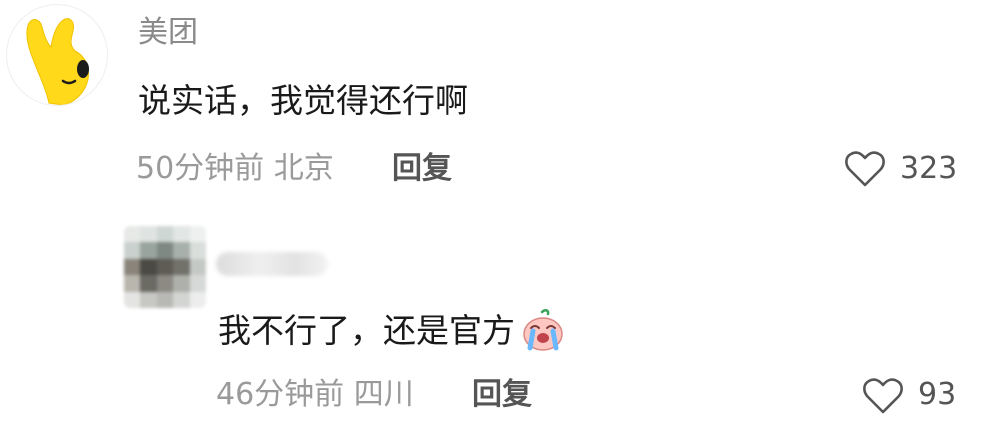 The width and height of the screenshot is (998, 435). What do you see at coordinates (543, 330) in the screenshot?
I see `crying-face-icon` at bounding box center [543, 330].